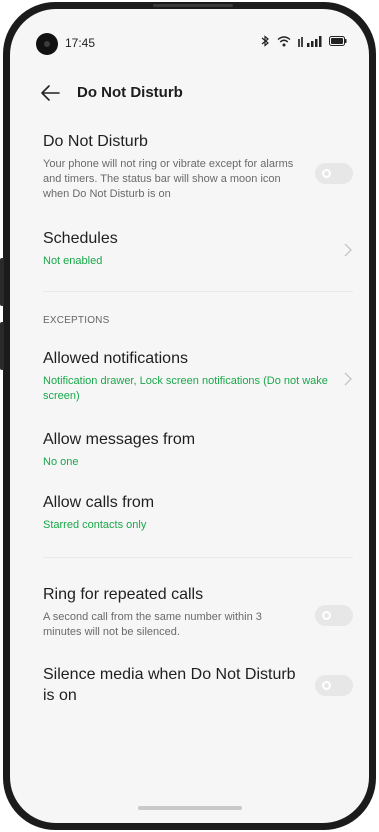  I want to click on allow-messages-title: Allow messages from, so click(119, 439).